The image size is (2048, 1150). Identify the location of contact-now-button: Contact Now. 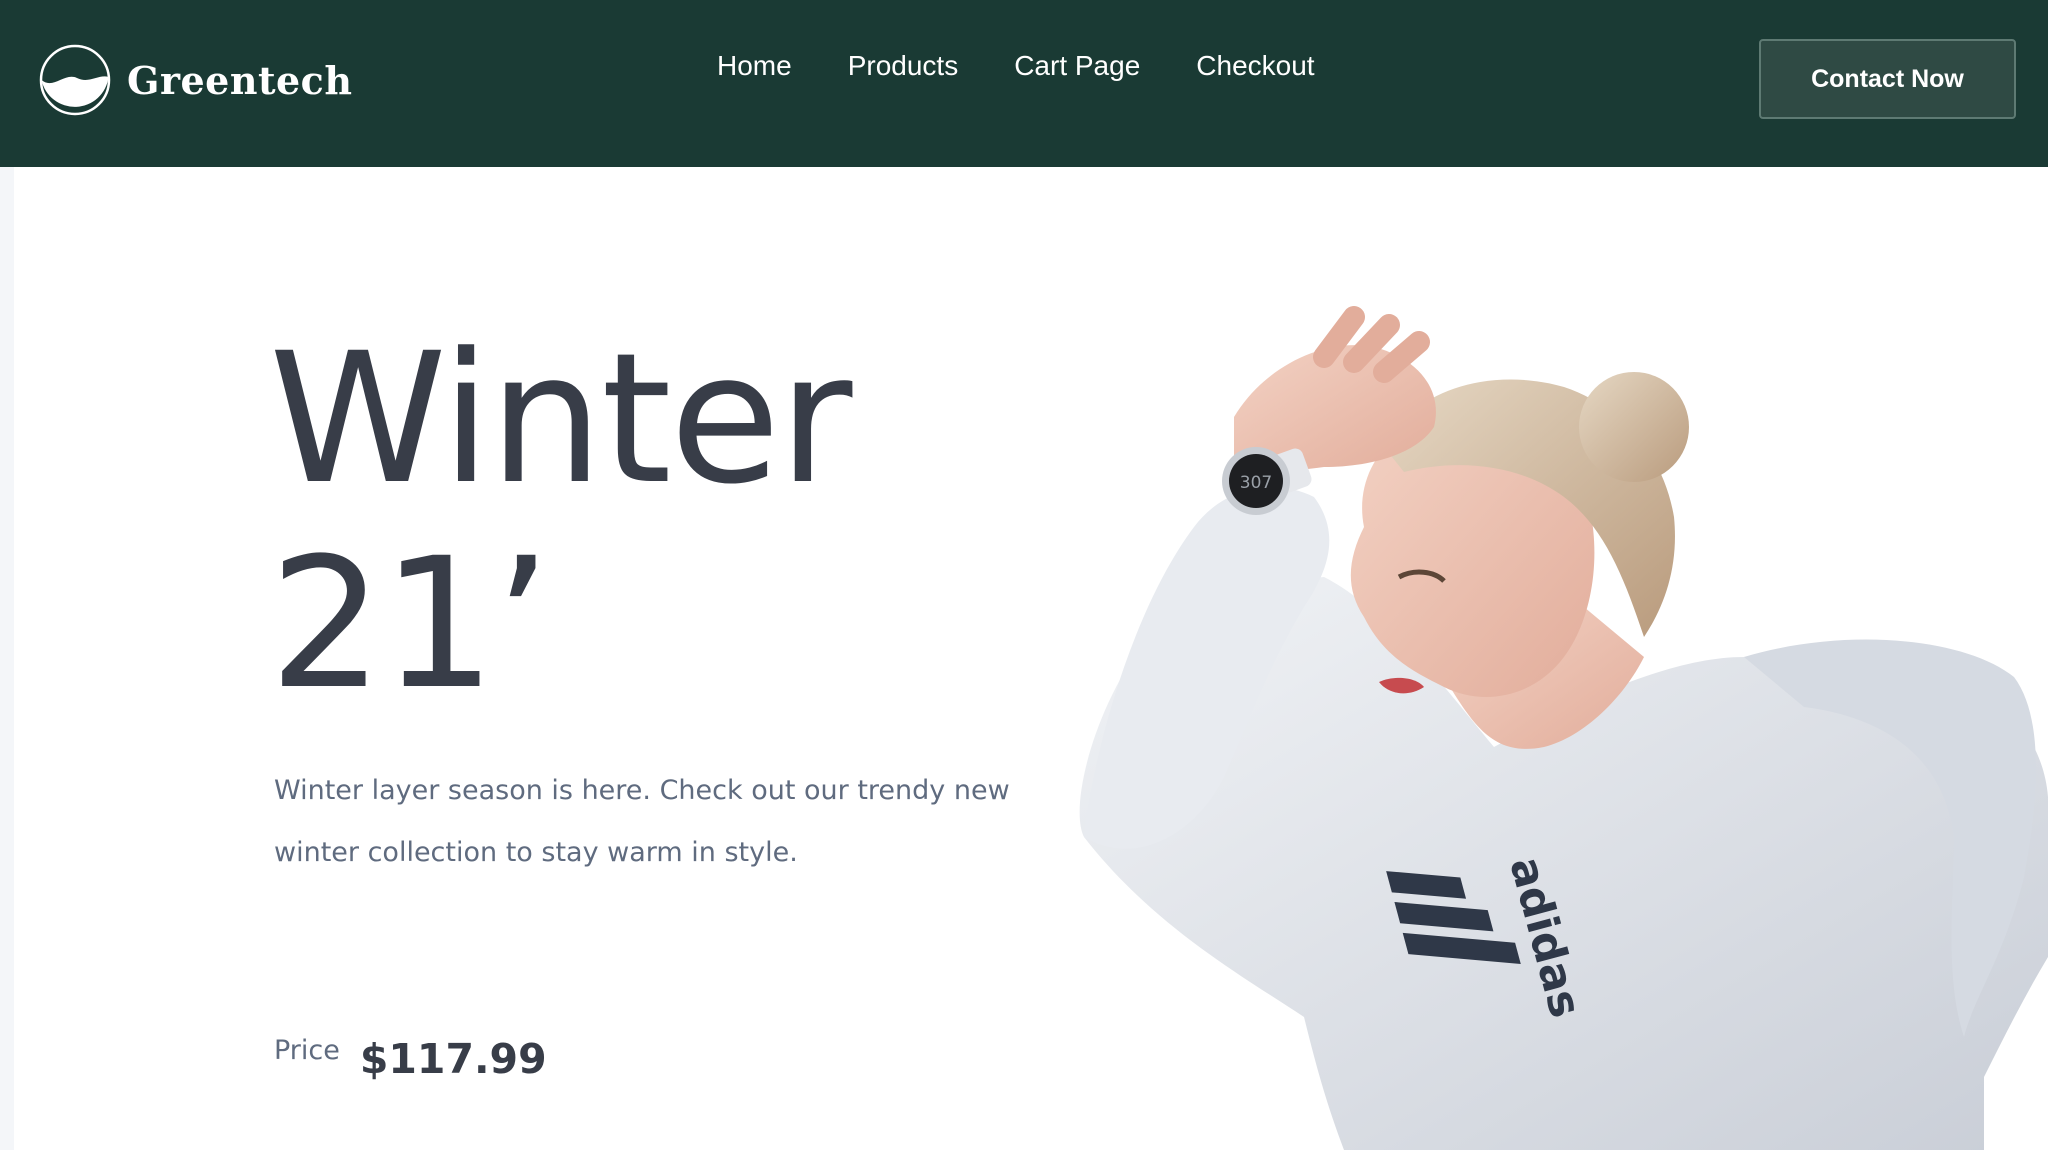
(1887, 79).